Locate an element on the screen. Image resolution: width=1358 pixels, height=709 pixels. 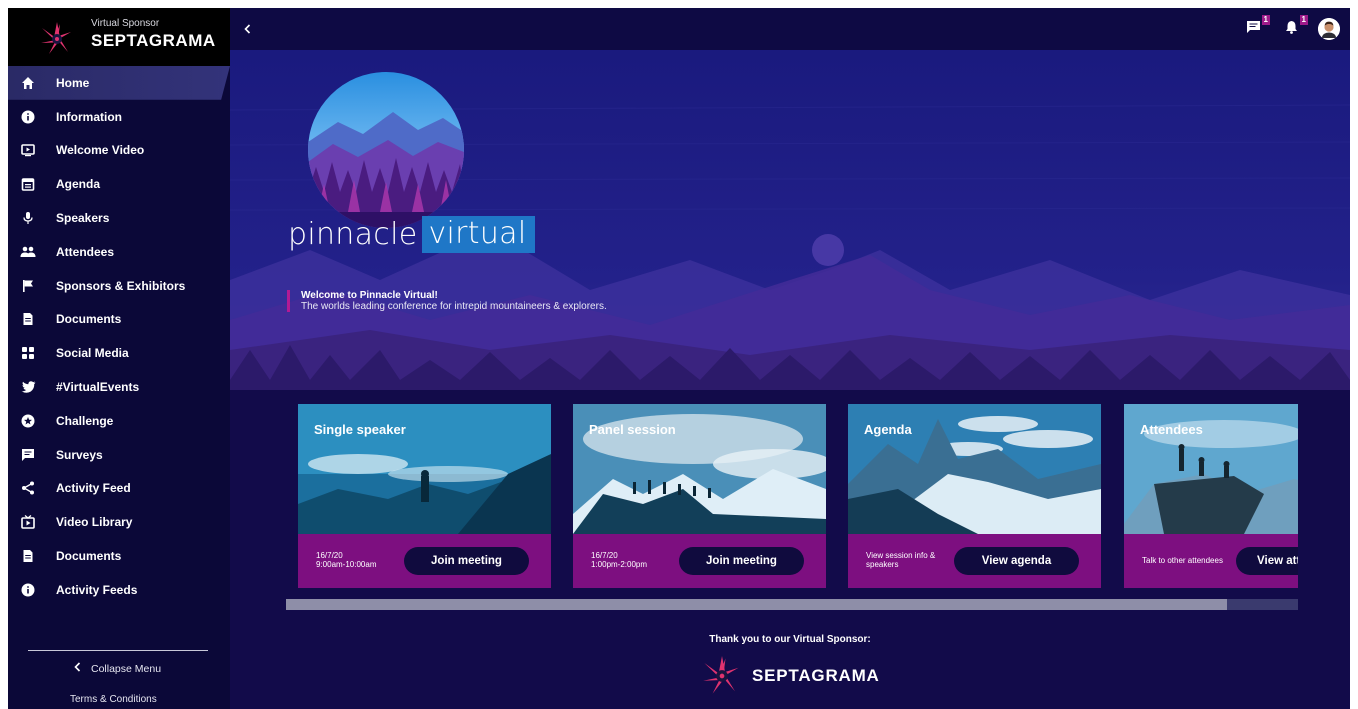
tv-icon is located at coordinates (28, 522).